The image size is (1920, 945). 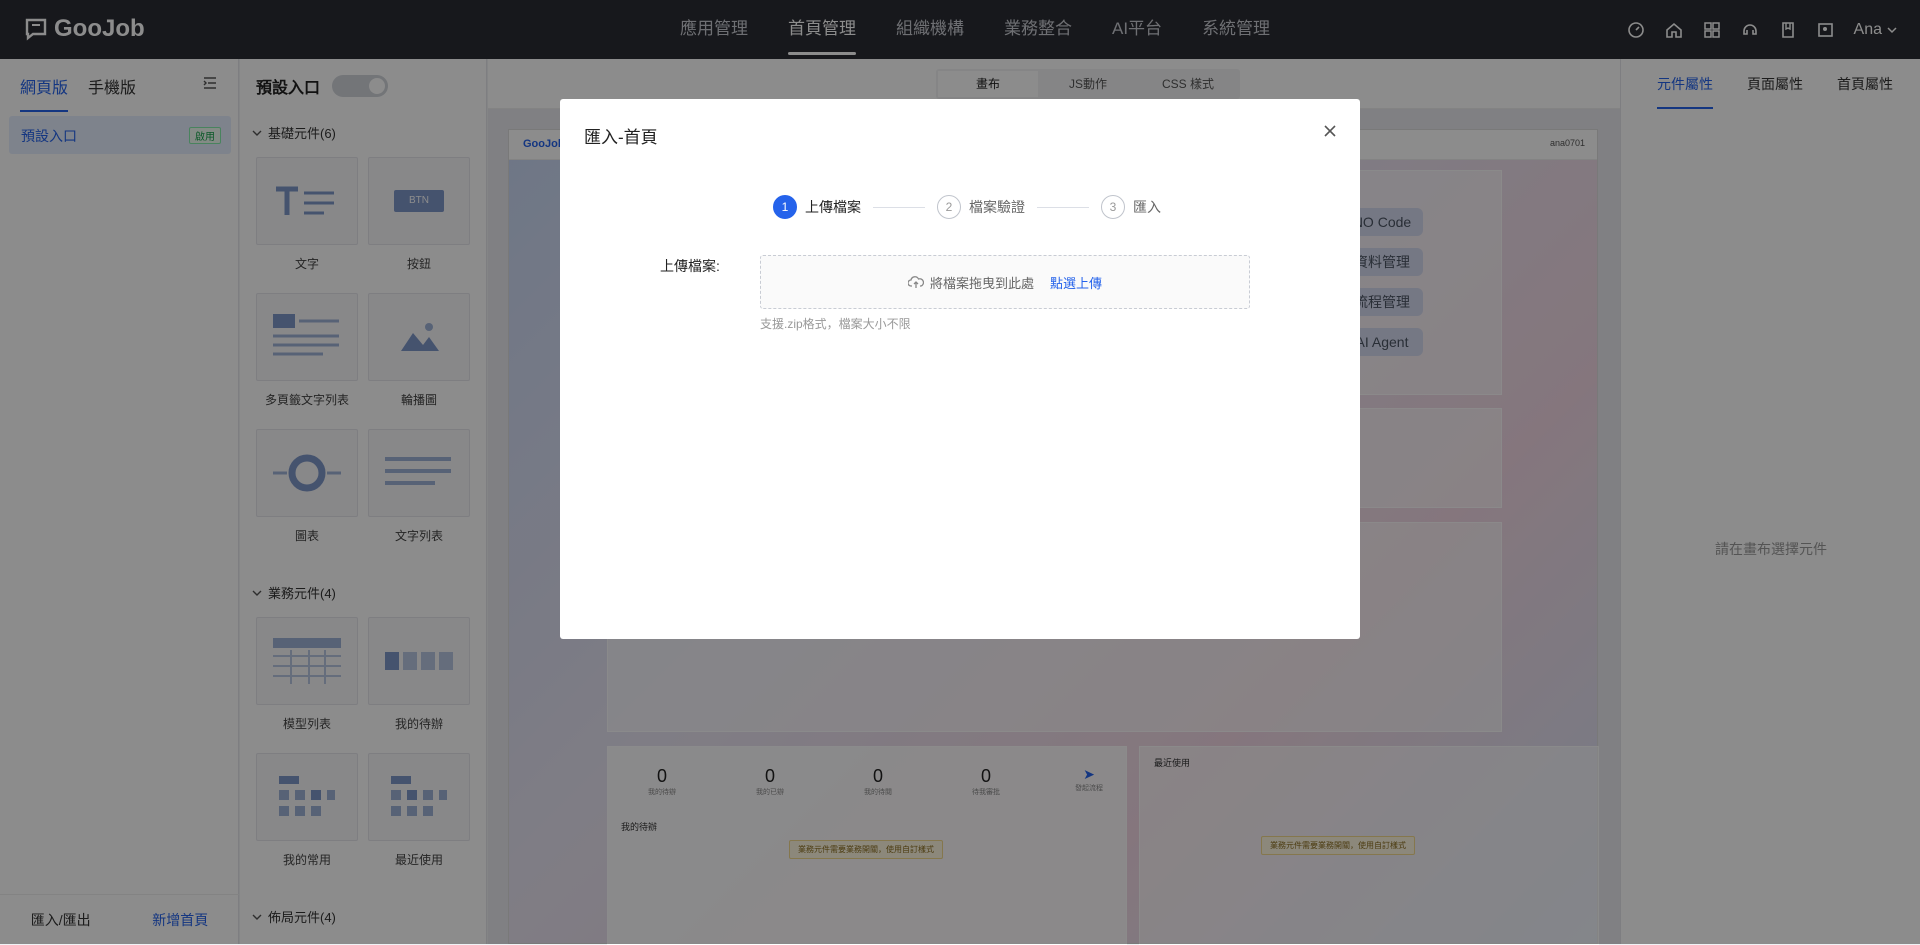 I want to click on upload-hint: 支援.zip格式，檔案大小不限, so click(x=835, y=324).